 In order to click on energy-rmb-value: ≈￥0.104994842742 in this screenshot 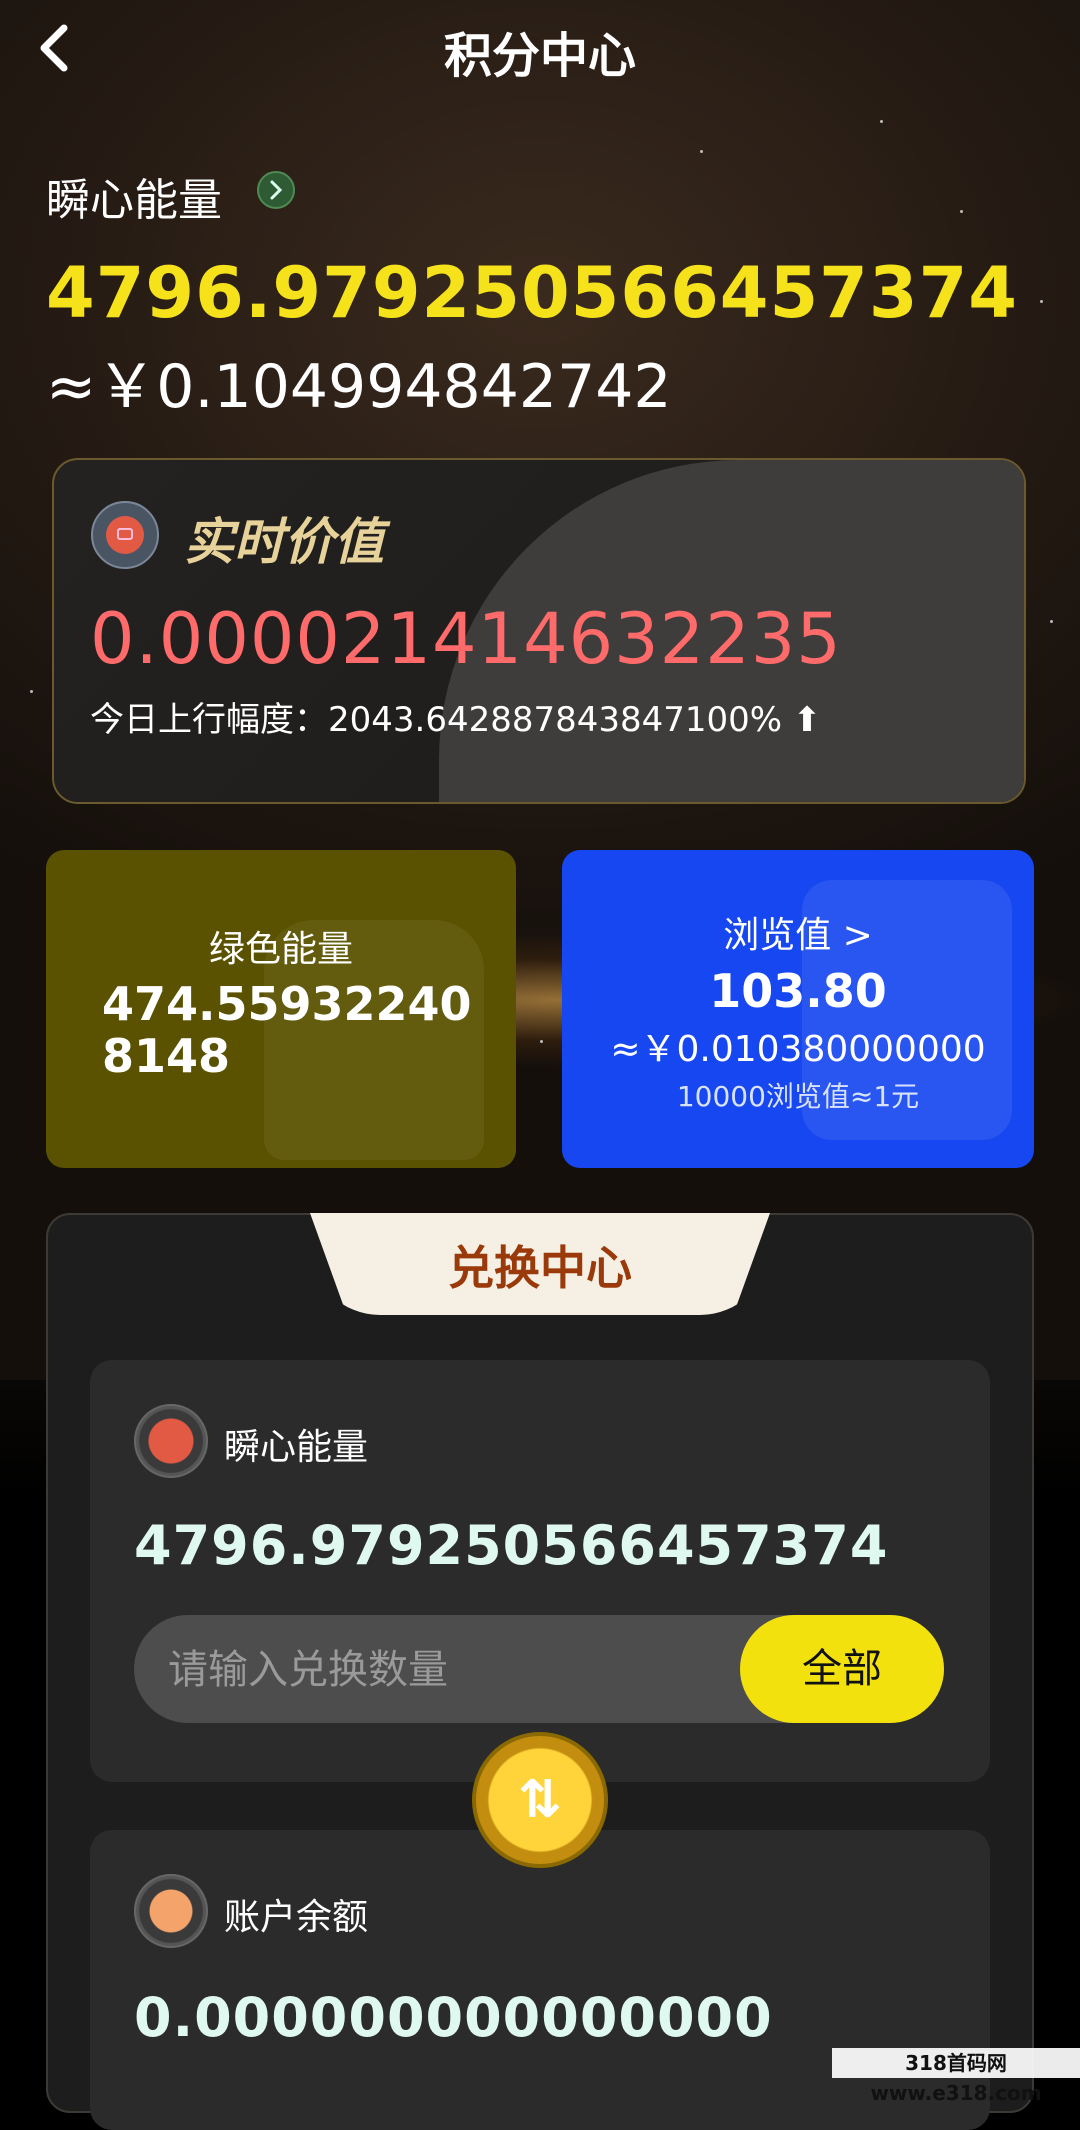, I will do `click(359, 387)`.